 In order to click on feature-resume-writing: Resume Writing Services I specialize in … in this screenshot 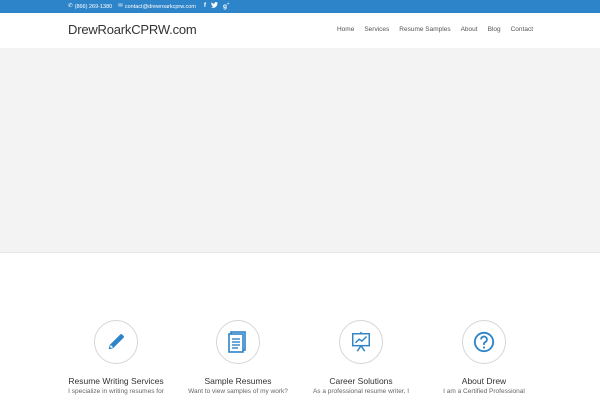, I will do `click(116, 357)`.